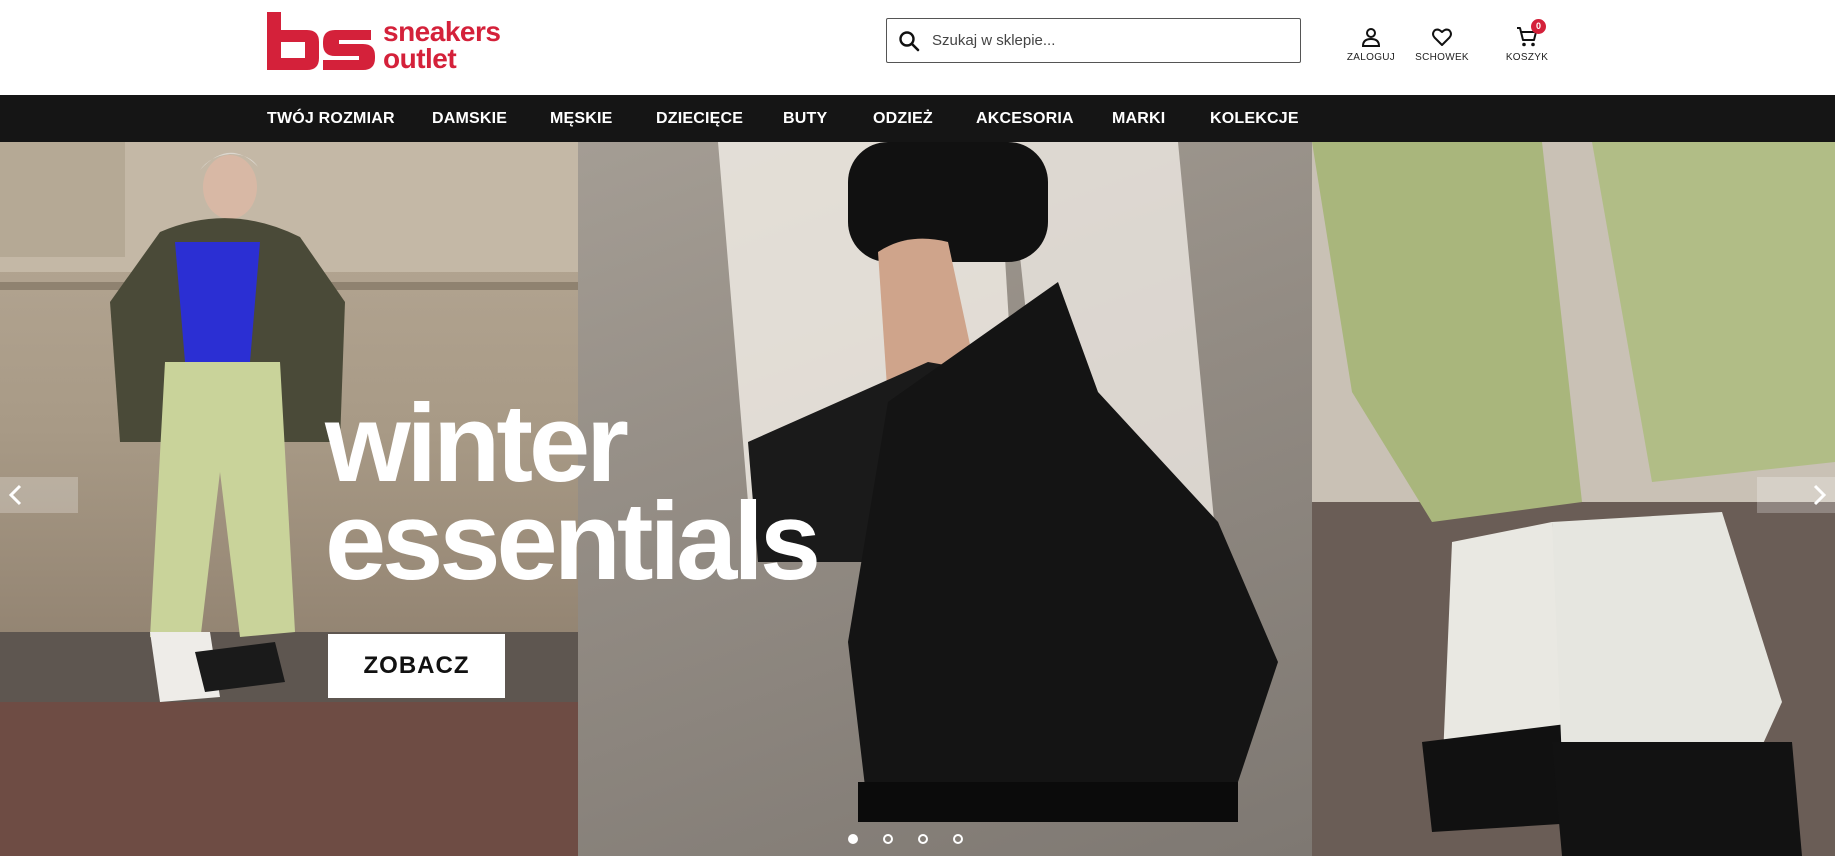  I want to click on cart-label: KOSZYK, so click(1527, 57).